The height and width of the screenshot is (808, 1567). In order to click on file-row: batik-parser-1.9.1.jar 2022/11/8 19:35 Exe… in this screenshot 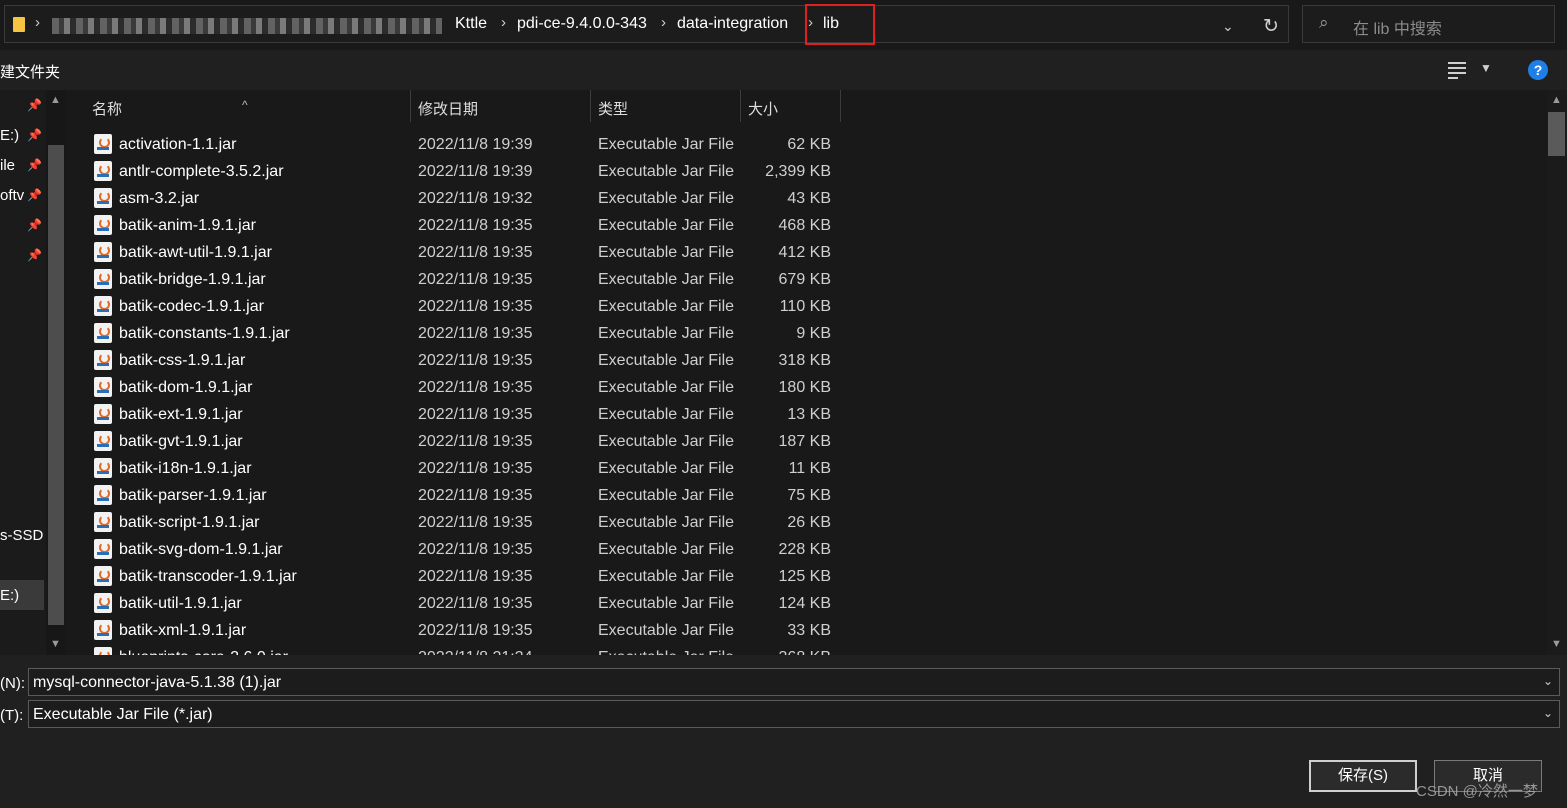, I will do `click(461, 496)`.